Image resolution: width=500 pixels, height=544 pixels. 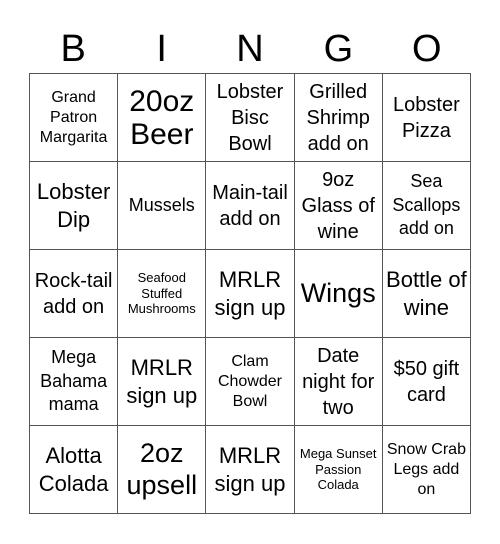 I want to click on bingo-cell: Main-tail add on, so click(x=250, y=206).